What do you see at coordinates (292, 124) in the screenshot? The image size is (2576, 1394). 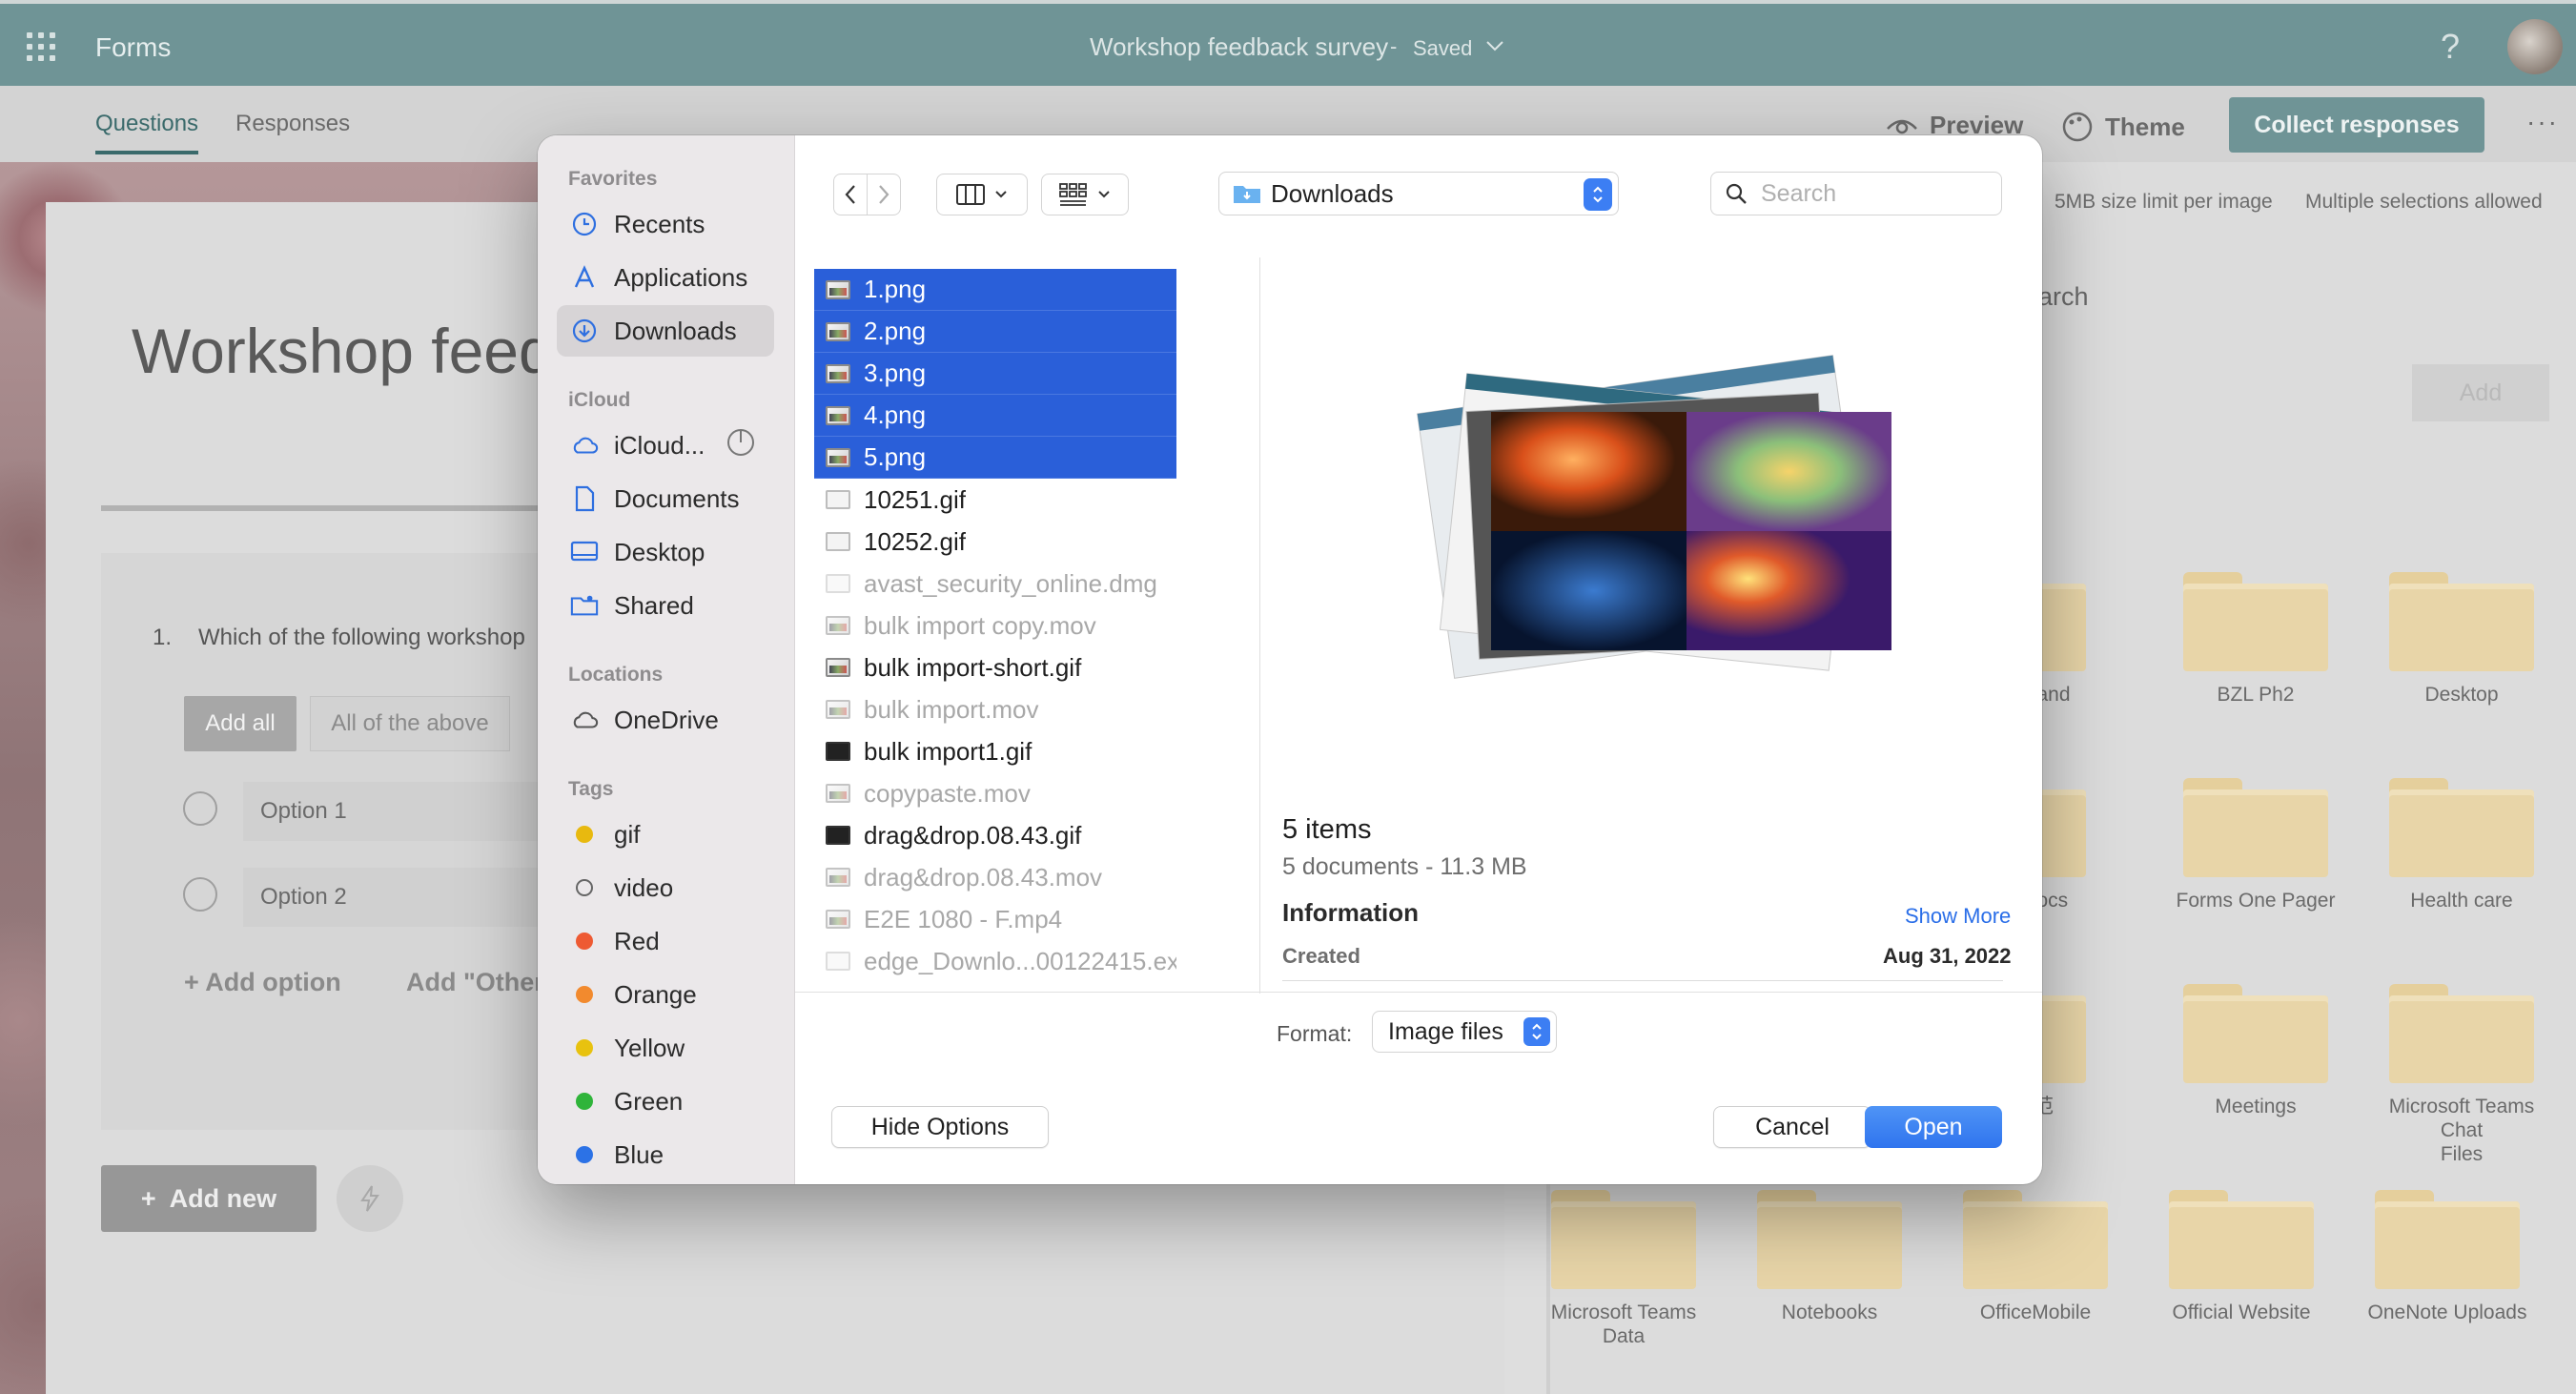 I see `tab-responses: Responses` at bounding box center [292, 124].